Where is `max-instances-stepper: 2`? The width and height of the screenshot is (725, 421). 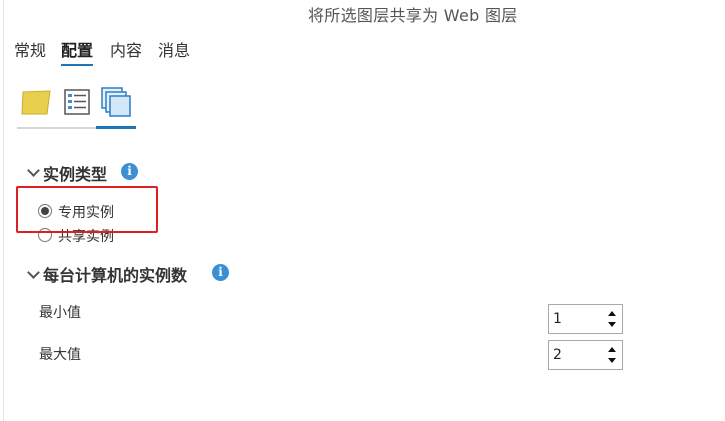
max-instances-stepper: 2 is located at coordinates (585, 355).